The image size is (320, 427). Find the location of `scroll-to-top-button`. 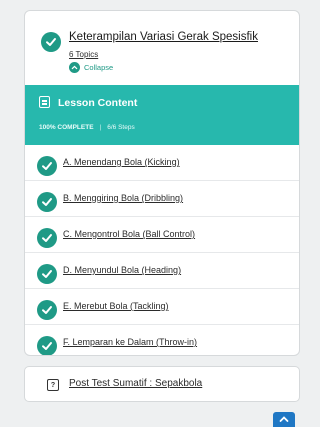

scroll-to-top-button is located at coordinates (284, 419).